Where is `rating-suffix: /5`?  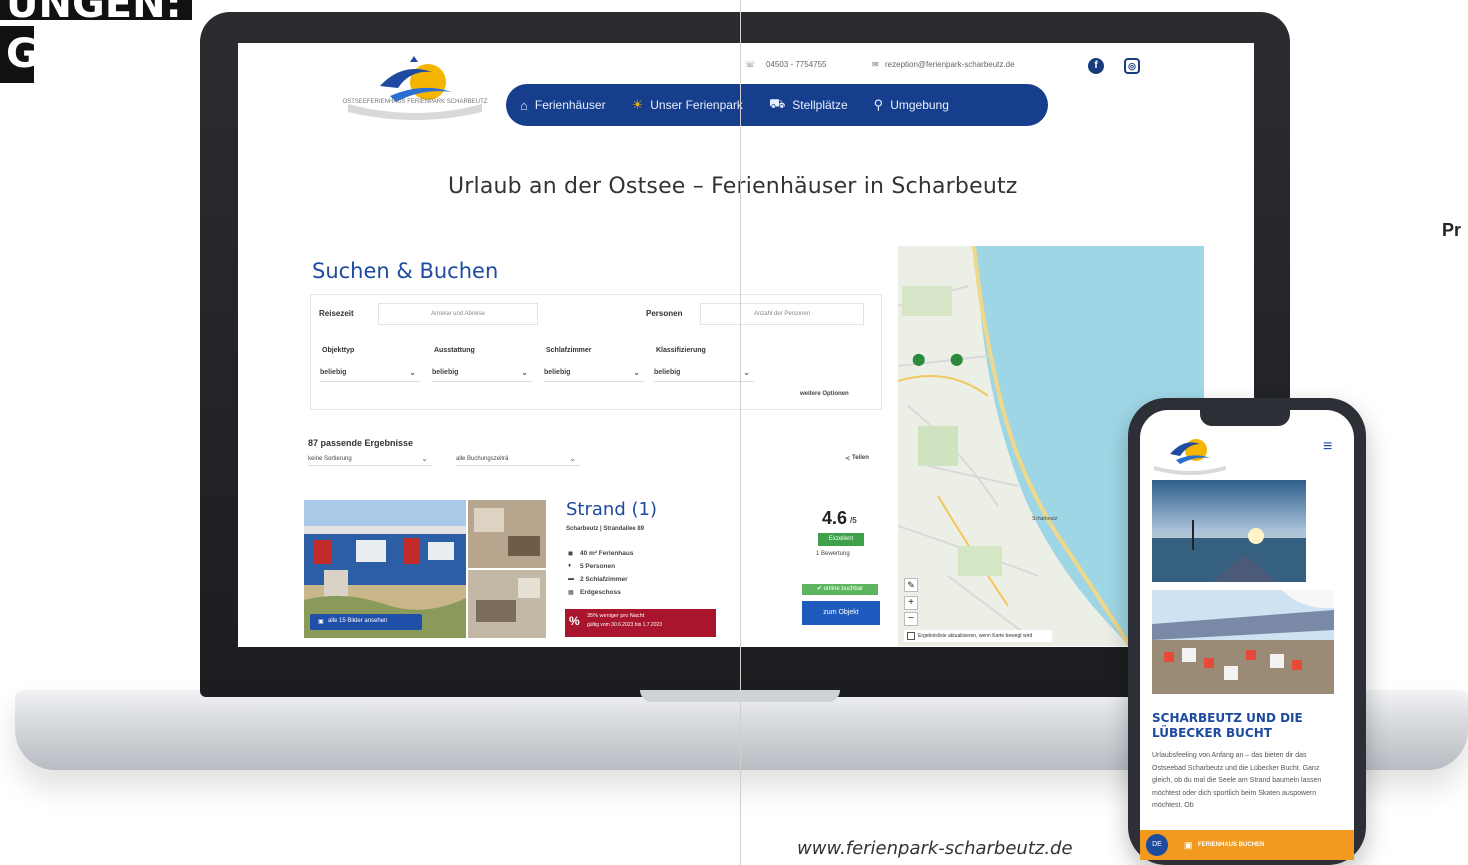 rating-suffix: /5 is located at coordinates (853, 520).